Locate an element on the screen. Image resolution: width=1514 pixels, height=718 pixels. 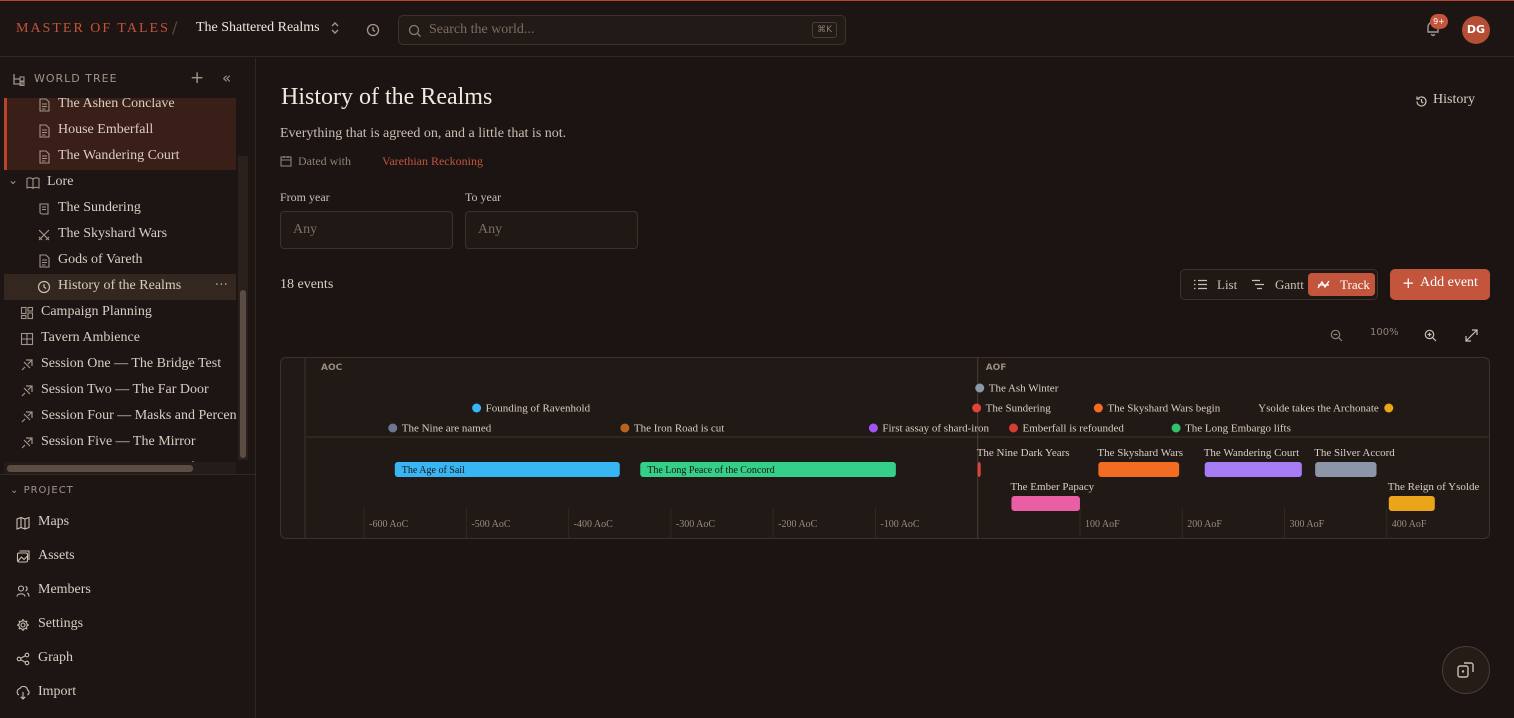
sidebar-tree-item: Session Two — The Far Door is located at coordinates (120, 391).